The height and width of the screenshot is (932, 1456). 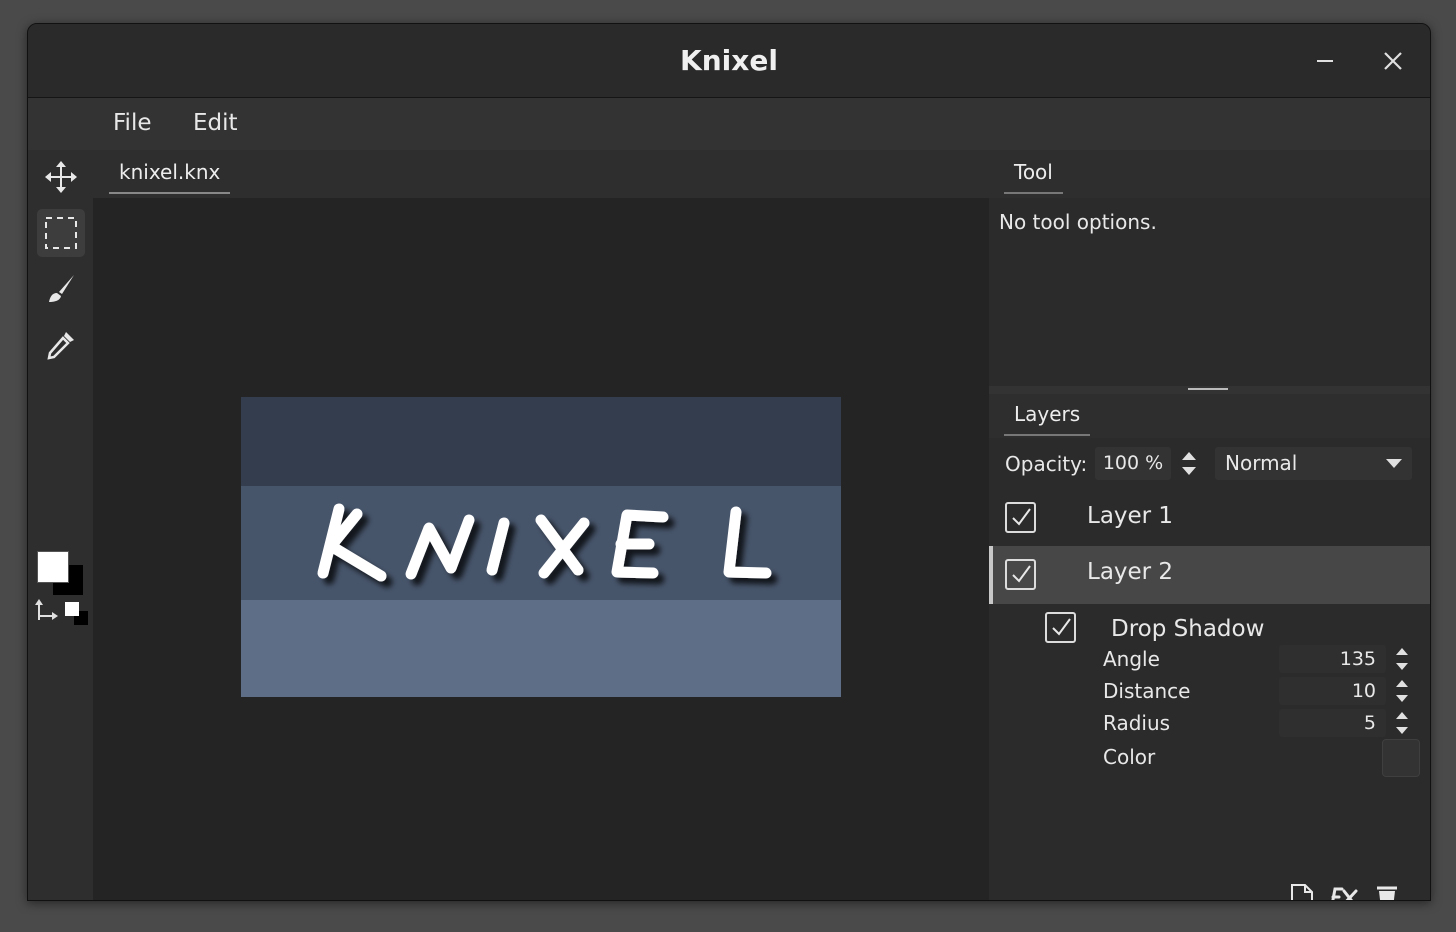 I want to click on tool-panel-header: Tool, so click(x=1209, y=174).